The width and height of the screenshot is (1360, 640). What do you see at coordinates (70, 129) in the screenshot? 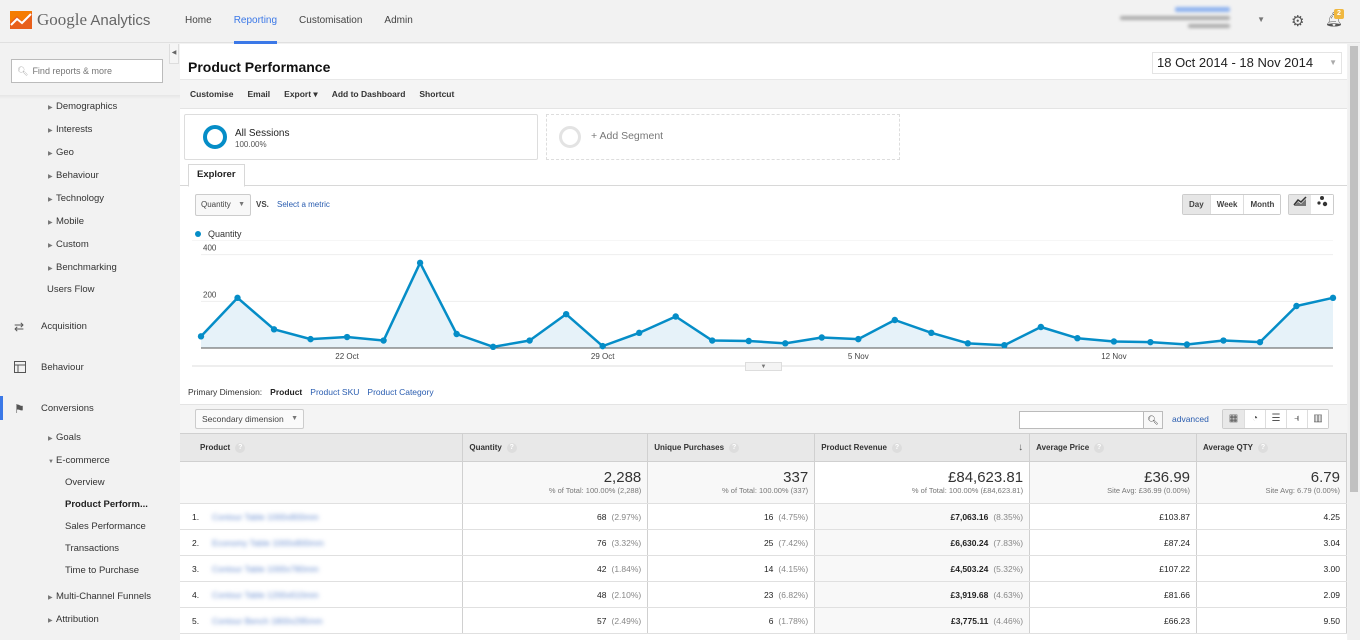
I see `sidebar-item-interests: ▶ Interests` at bounding box center [70, 129].